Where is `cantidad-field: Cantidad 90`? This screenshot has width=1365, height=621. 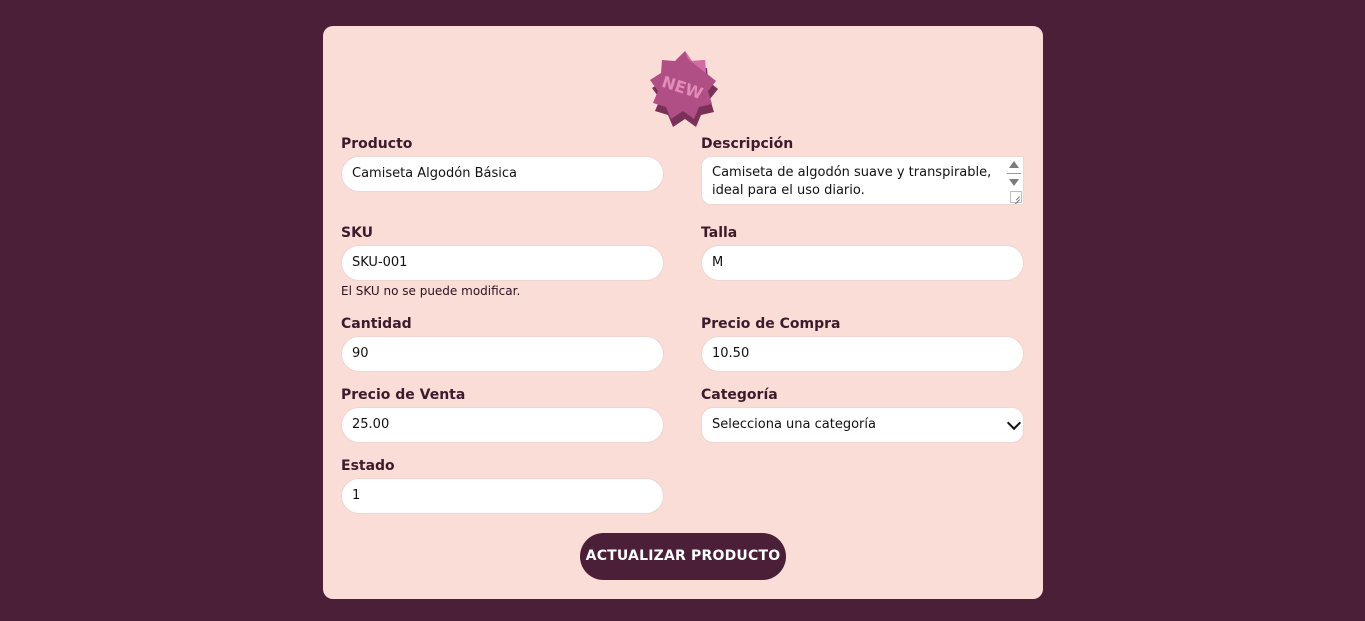
cantidad-field: Cantidad 90 is located at coordinates (502, 343).